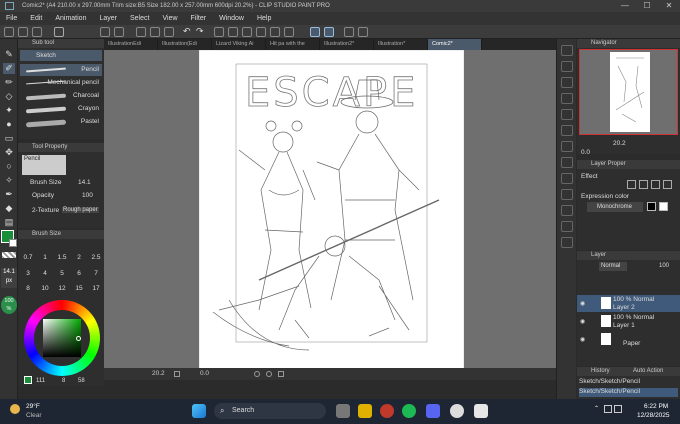 The image size is (680, 424). Describe the element at coordinates (669, 6) in the screenshot. I see `close-button: ✕` at that location.